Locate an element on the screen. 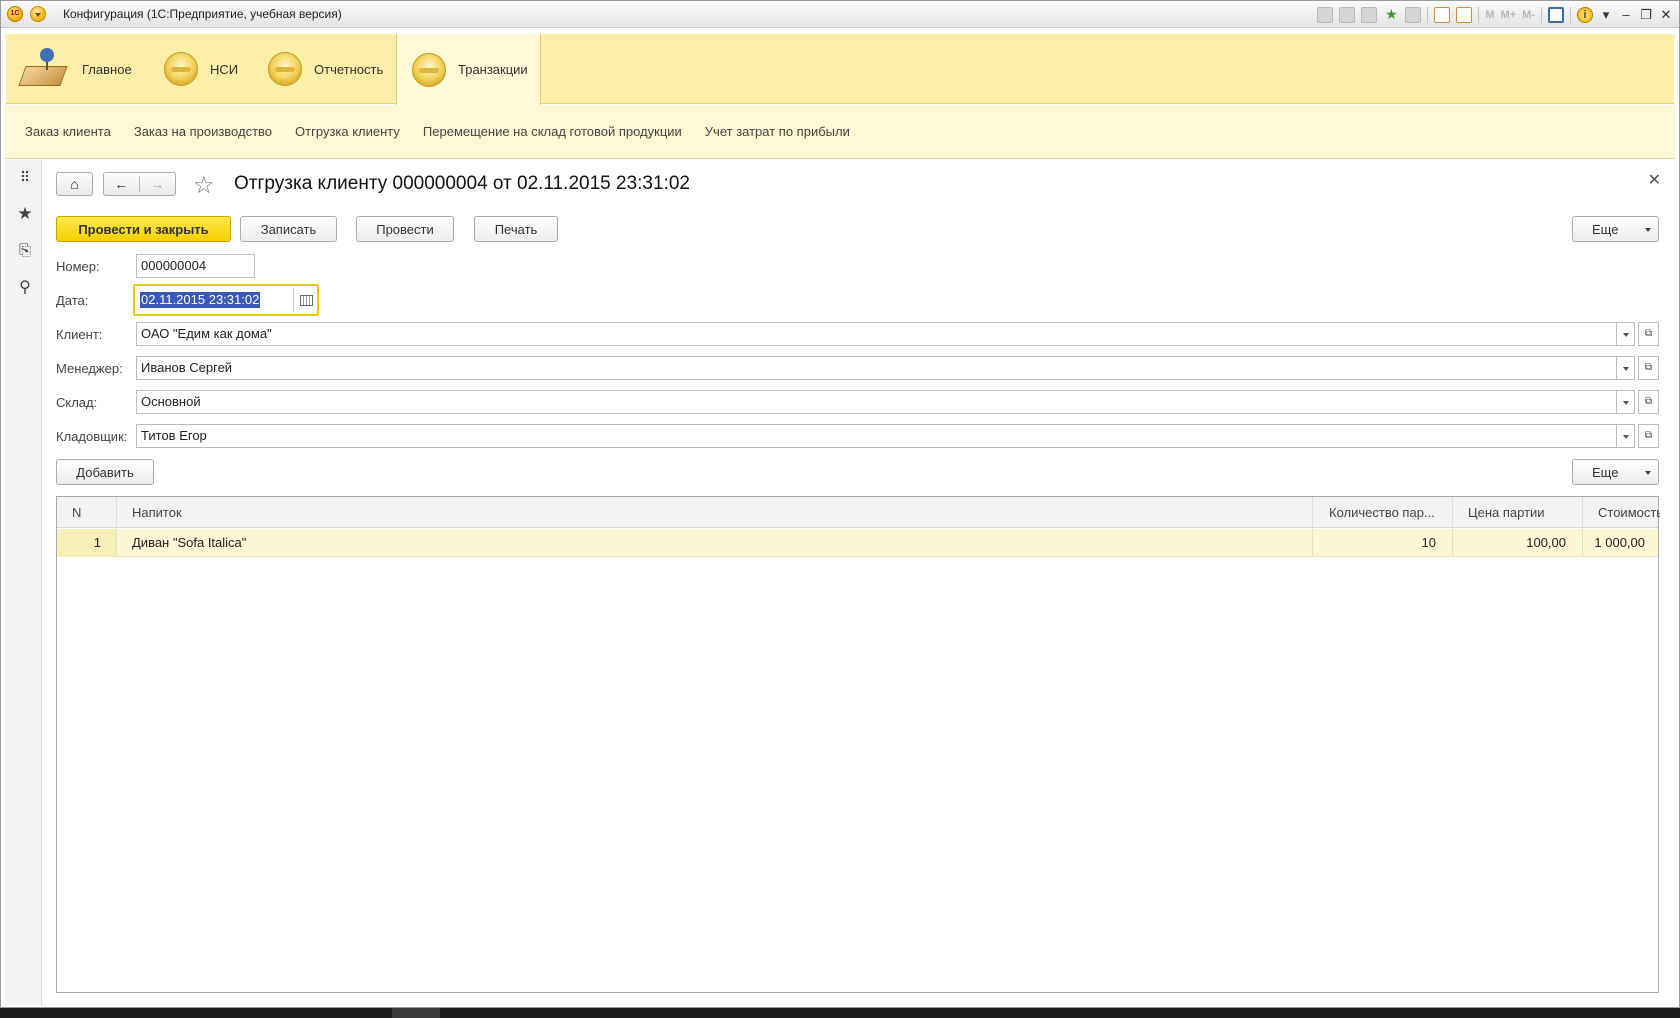 This screenshot has width=1680, height=1018. home-button: ⌂ is located at coordinates (74, 184).